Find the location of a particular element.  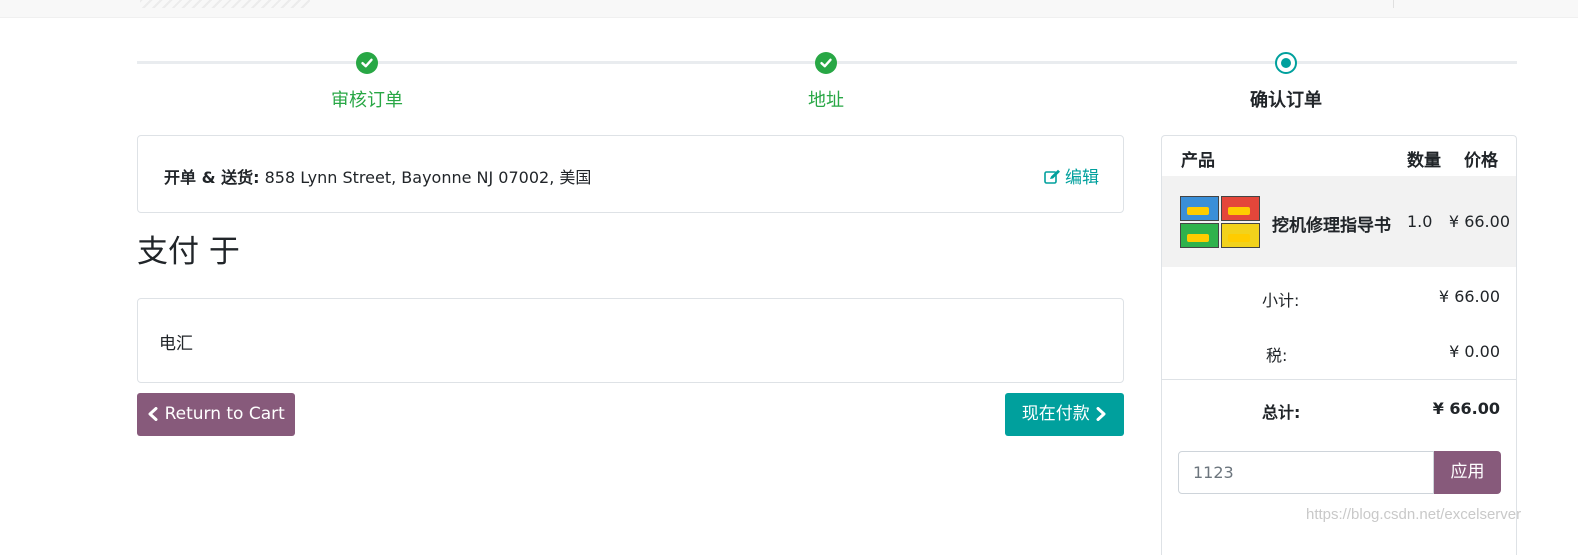

pay-now-label: 现在付款 is located at coordinates (1055, 414).